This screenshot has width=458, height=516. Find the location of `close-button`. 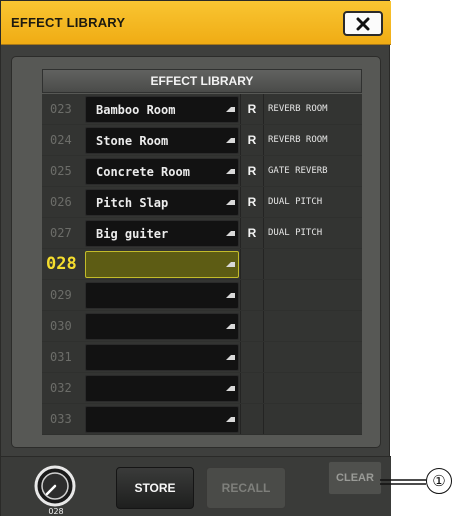

close-button is located at coordinates (363, 23).